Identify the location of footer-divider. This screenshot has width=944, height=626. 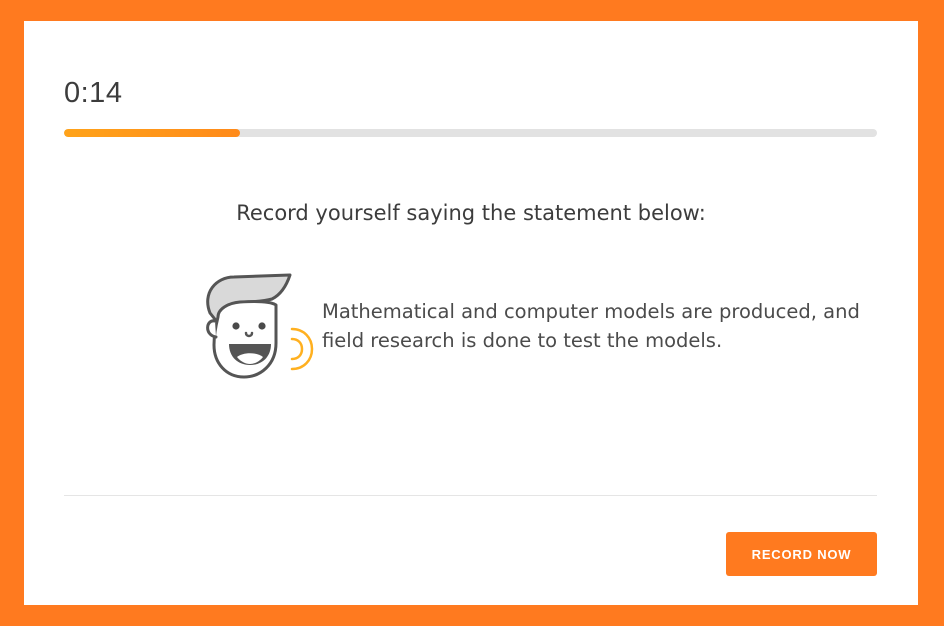
(470, 495).